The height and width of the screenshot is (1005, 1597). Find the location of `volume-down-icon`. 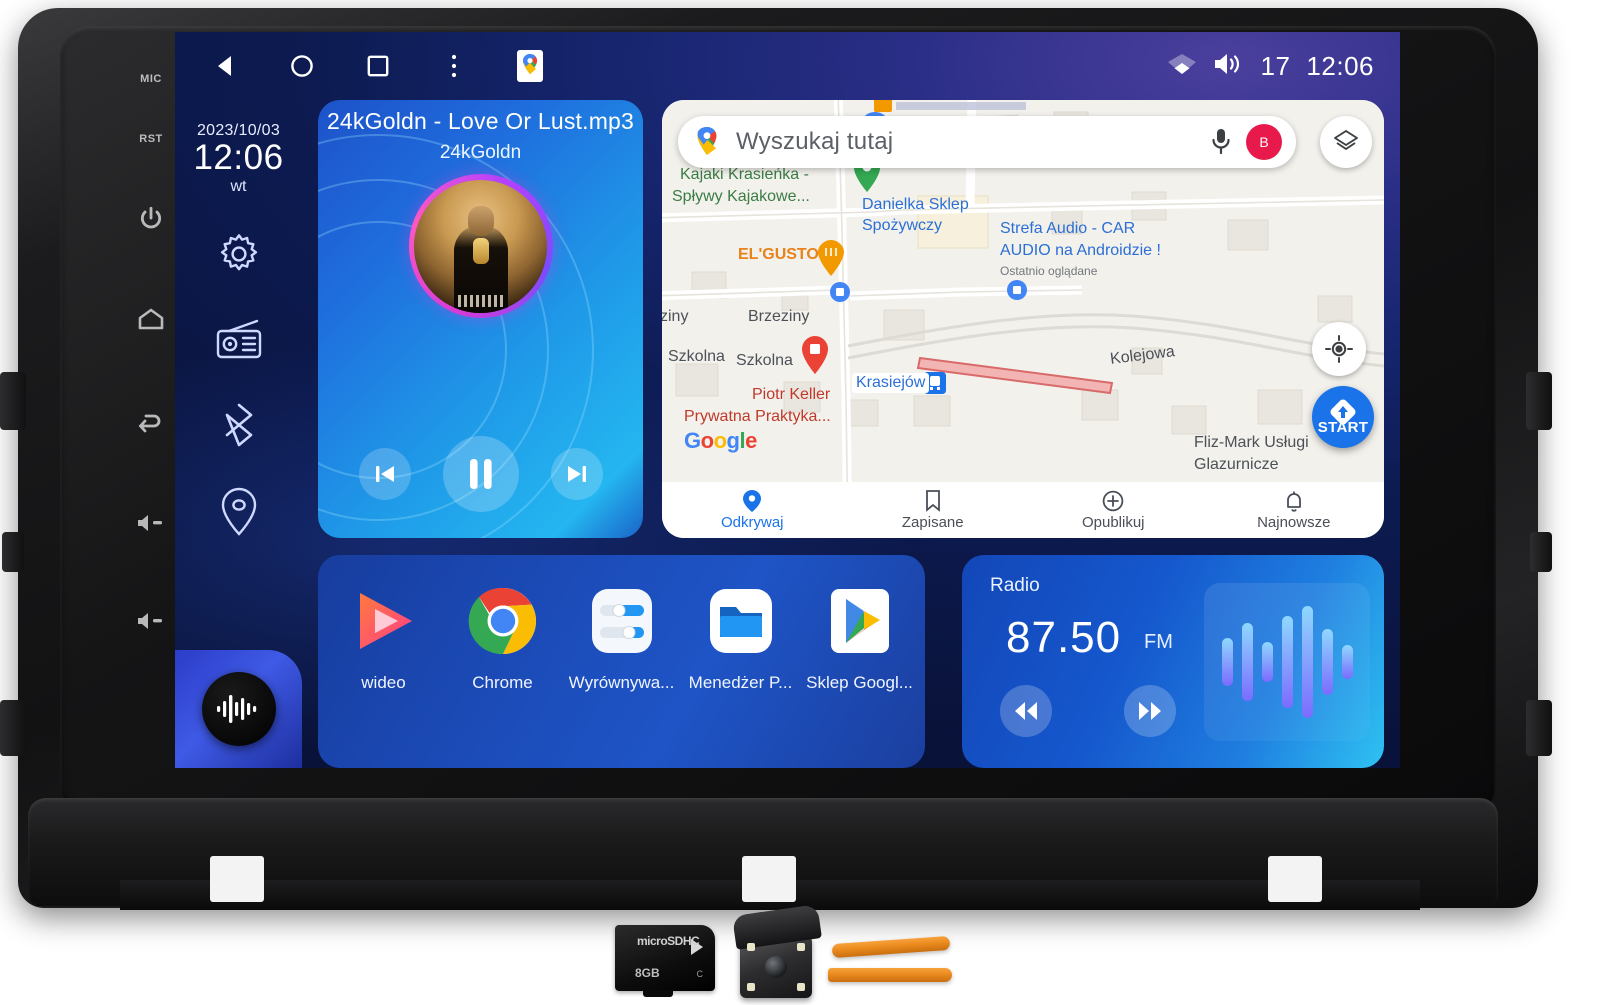

volume-down-icon is located at coordinates (150, 621).